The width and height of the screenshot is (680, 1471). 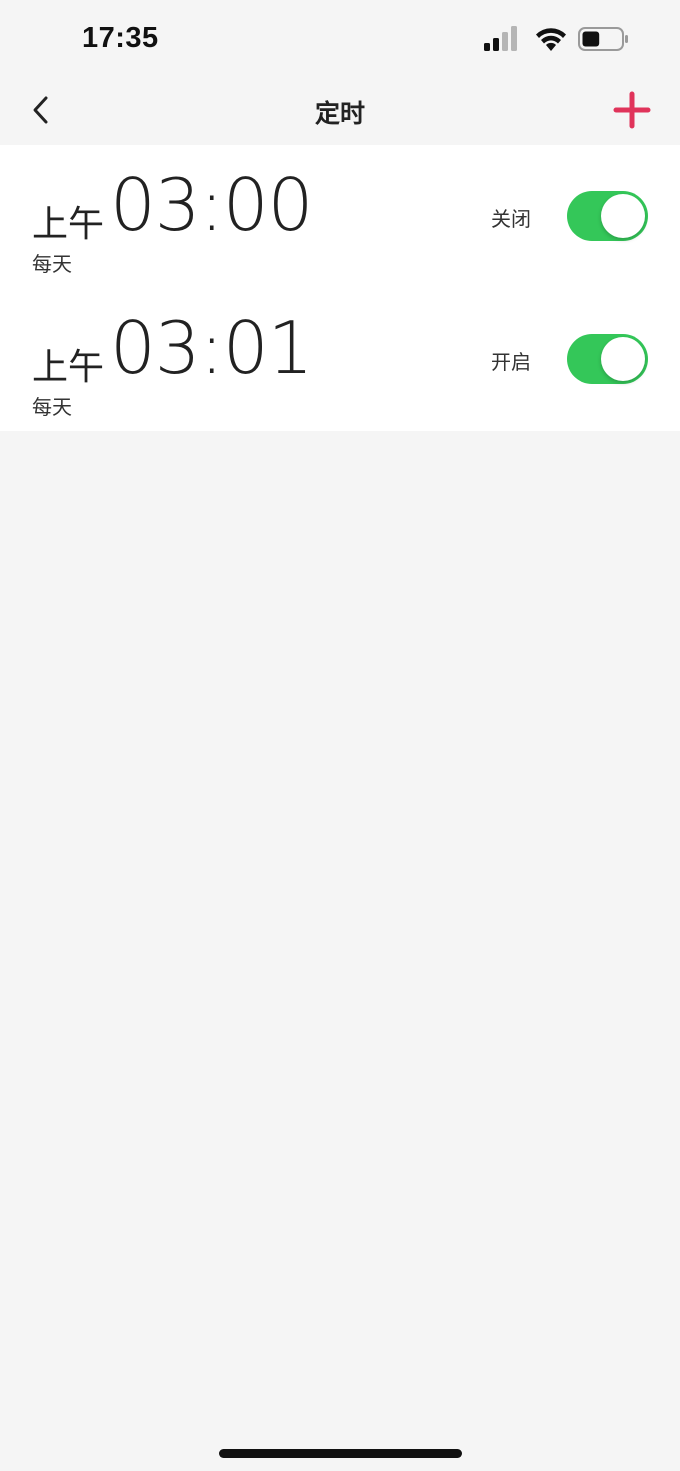 What do you see at coordinates (339, 113) in the screenshot?
I see `page-title: 定时` at bounding box center [339, 113].